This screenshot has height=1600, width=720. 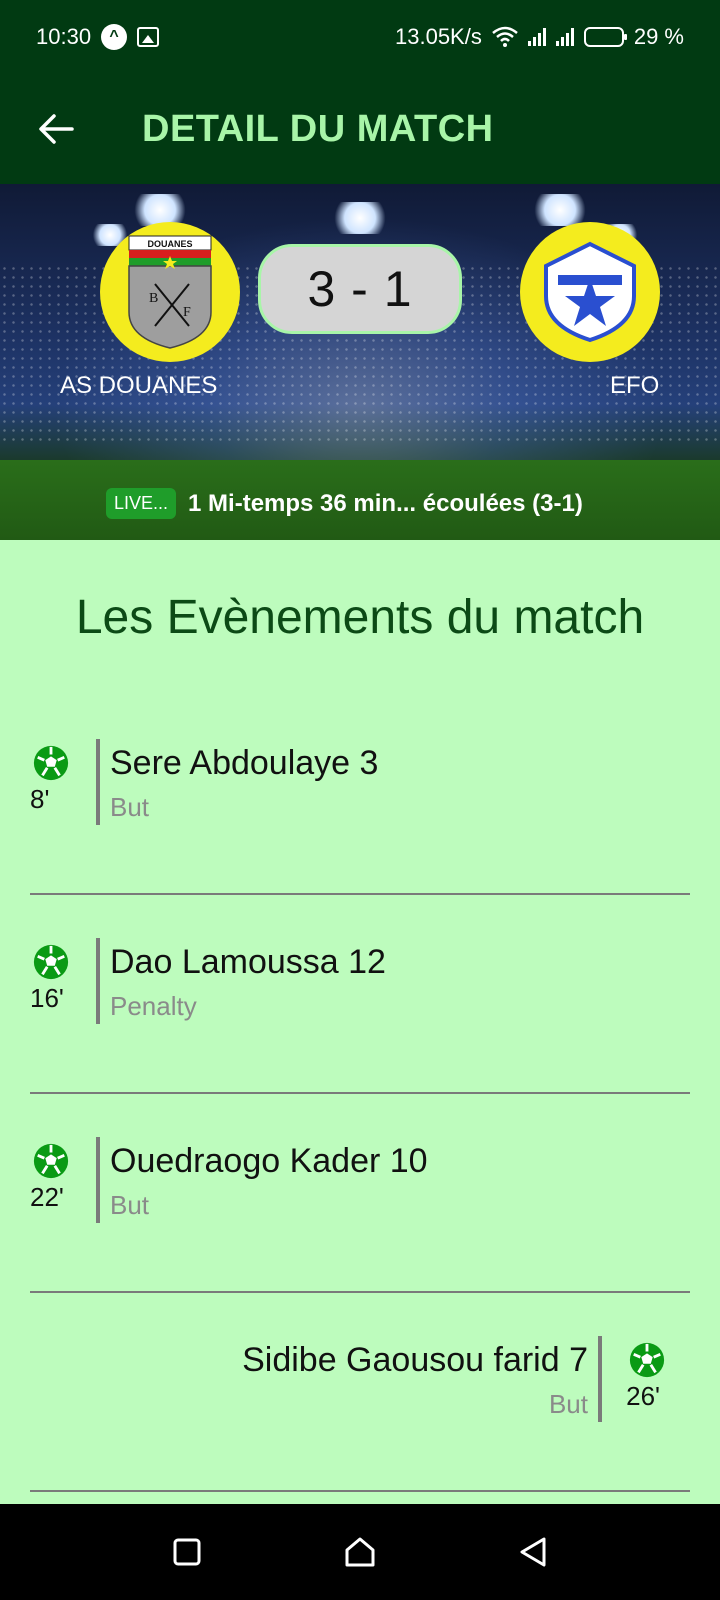 What do you see at coordinates (360, 289) in the screenshot?
I see `score-display: 3 - 1` at bounding box center [360, 289].